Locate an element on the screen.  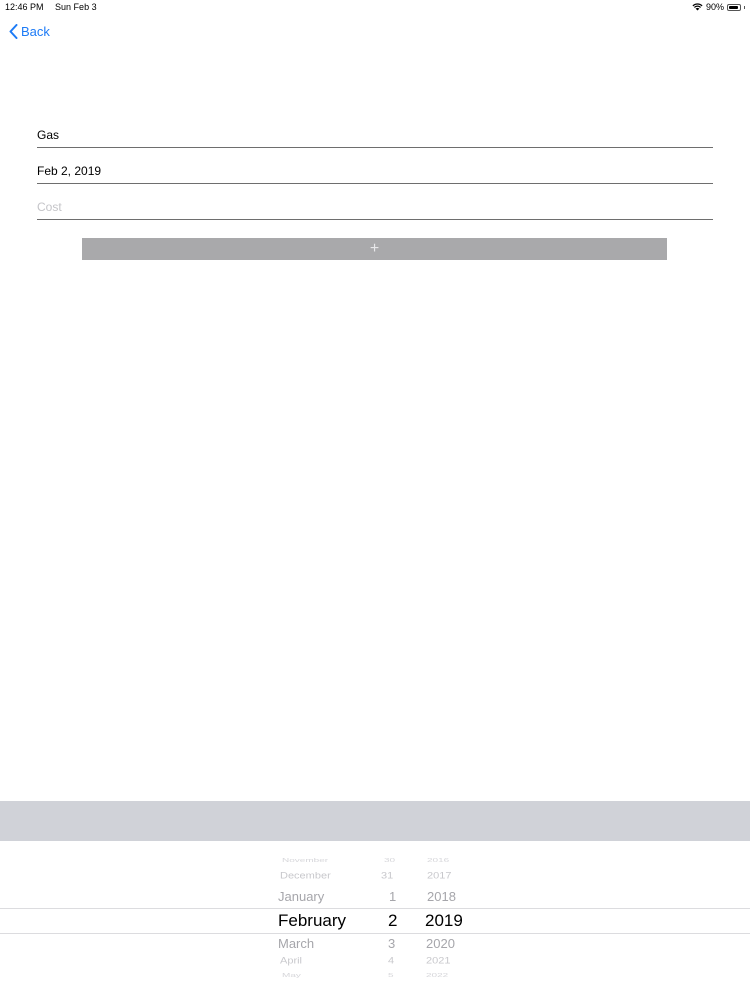
date-input is located at coordinates (375, 171).